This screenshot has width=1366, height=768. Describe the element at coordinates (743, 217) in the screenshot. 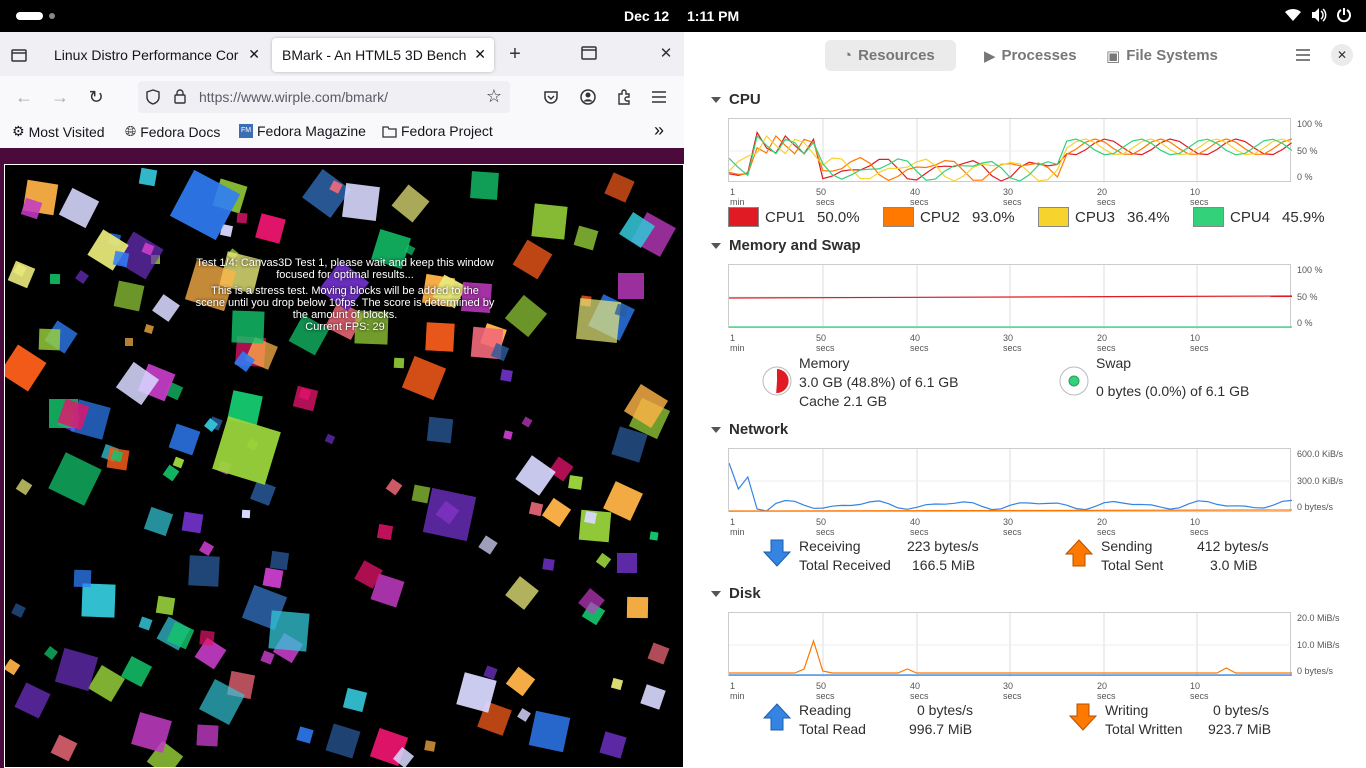

I see `cpu1-swatch` at that location.